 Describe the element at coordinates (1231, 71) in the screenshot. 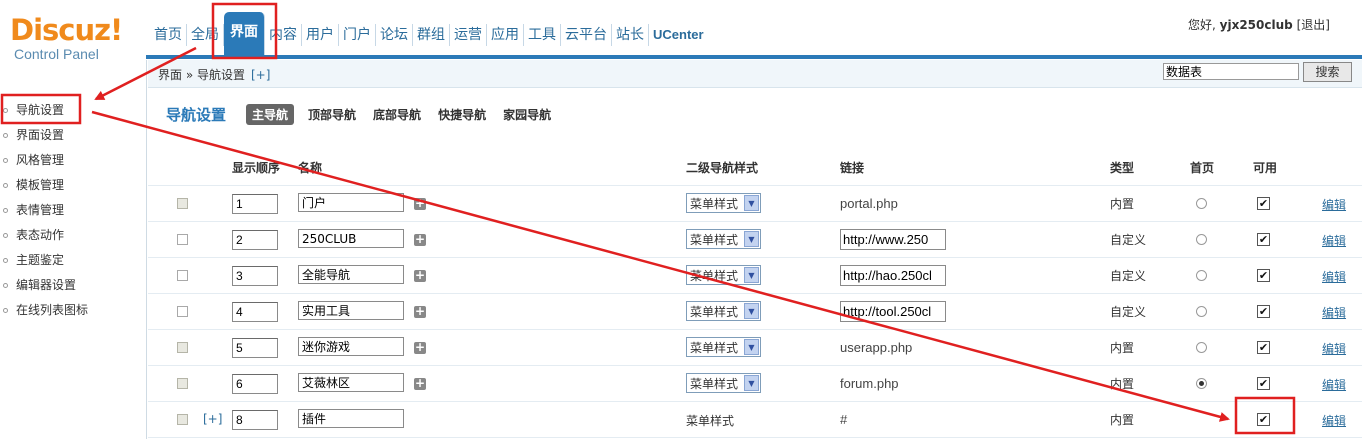

I see `search-input` at that location.